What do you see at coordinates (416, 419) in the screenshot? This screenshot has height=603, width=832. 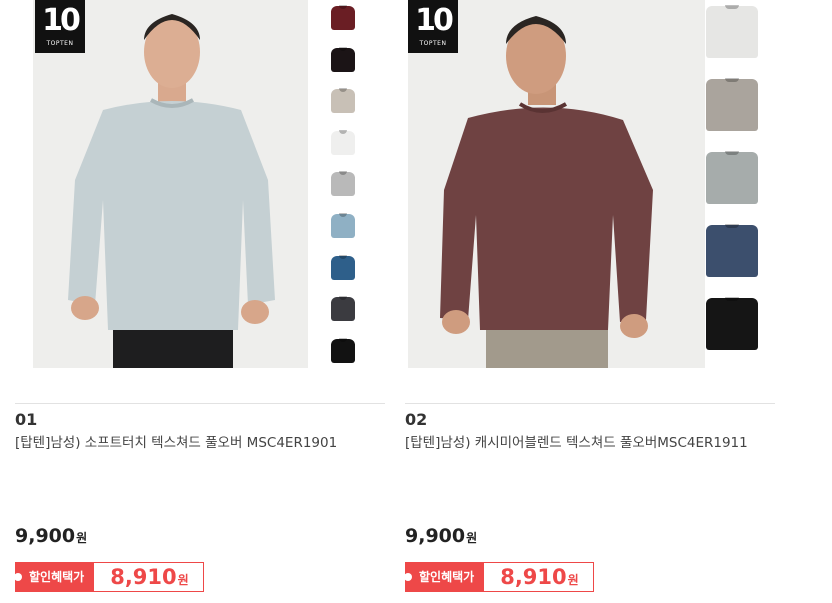 I see `product-rank: 02` at bounding box center [416, 419].